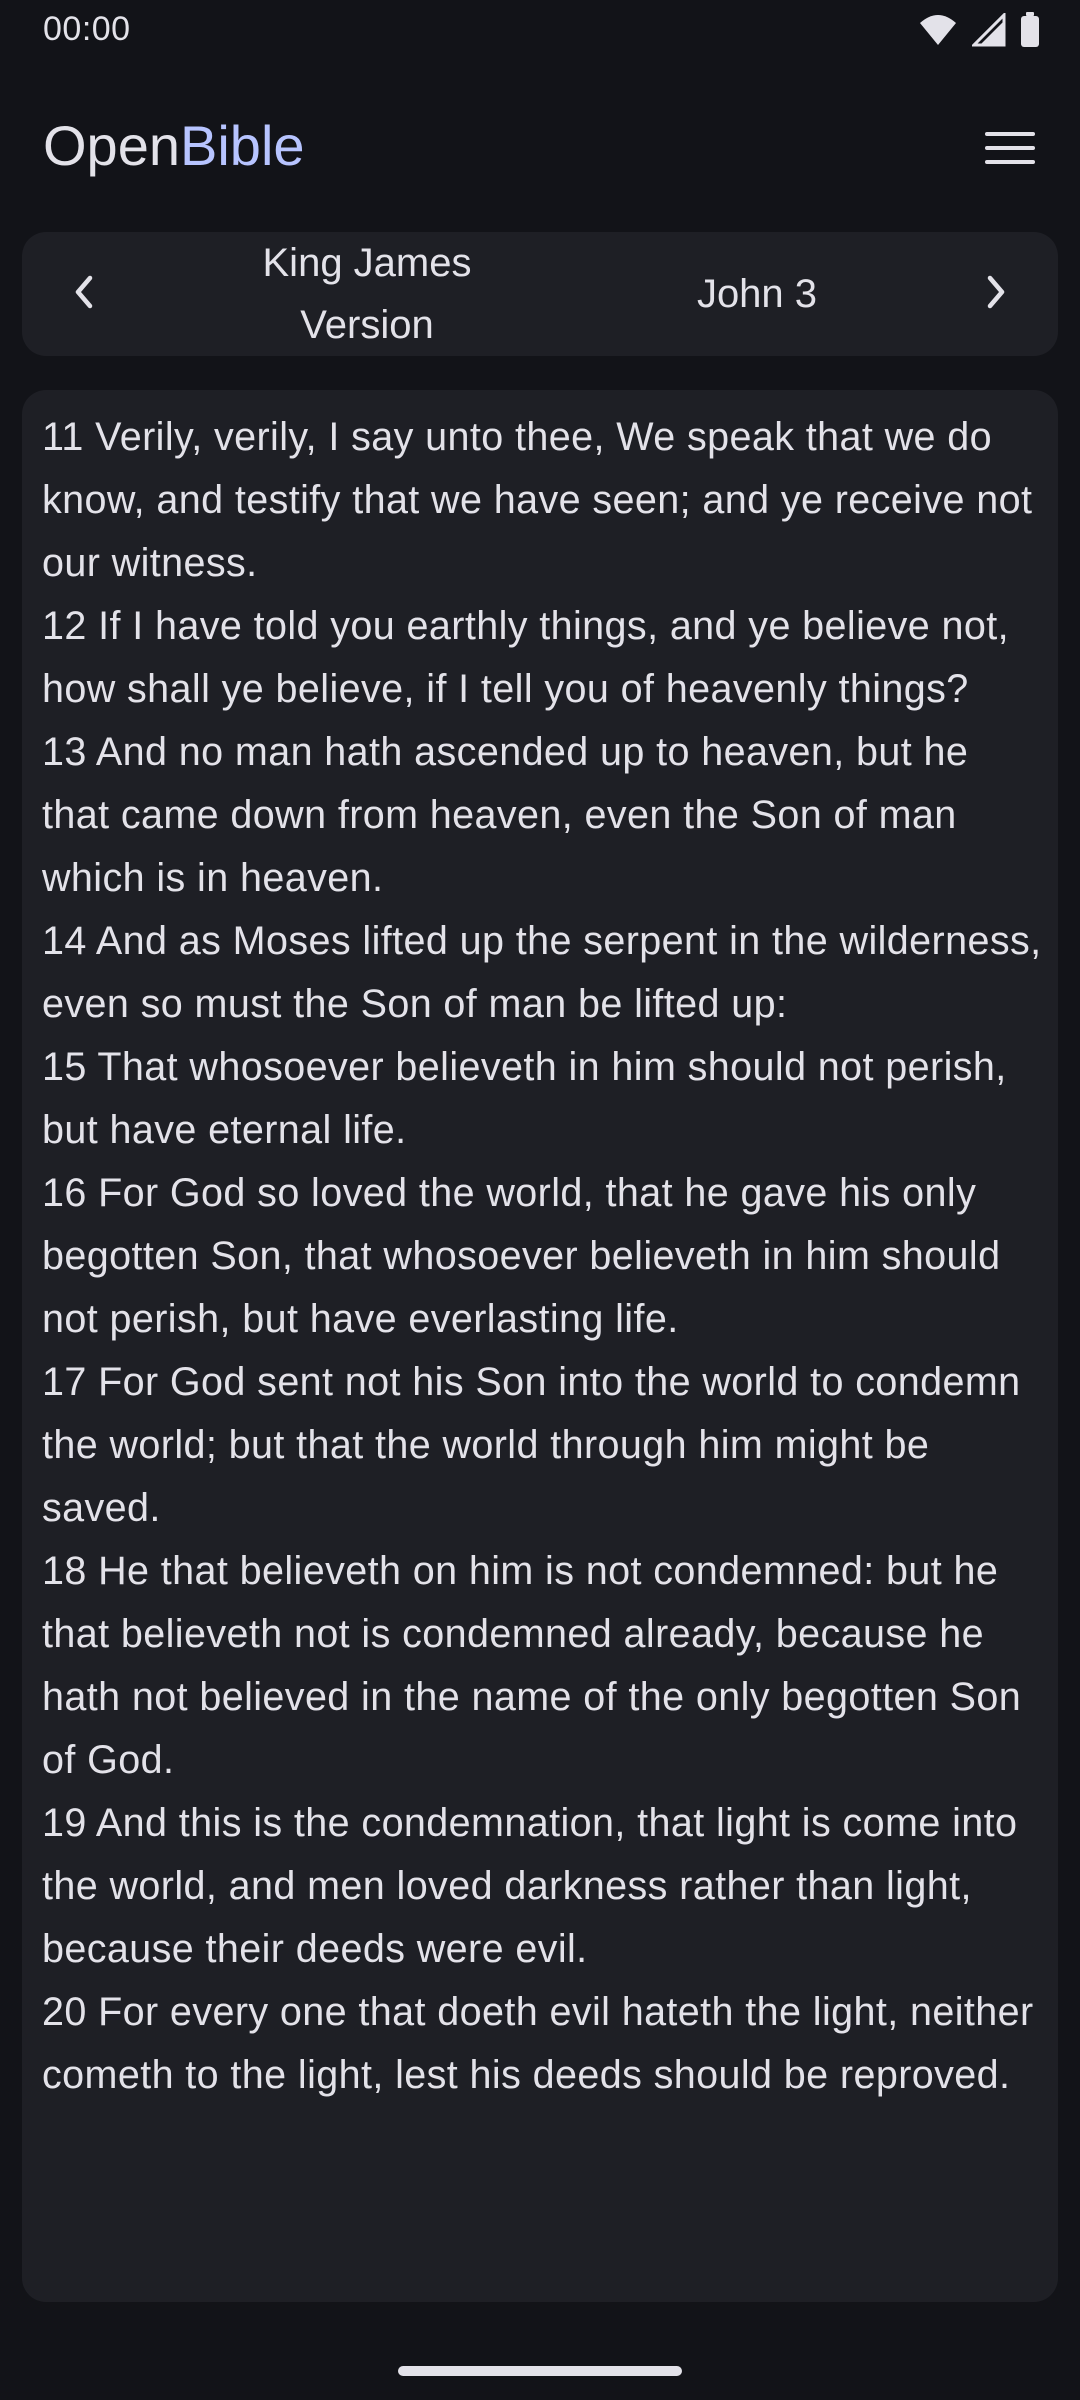  I want to click on previous-chapter-button, so click(84, 294).